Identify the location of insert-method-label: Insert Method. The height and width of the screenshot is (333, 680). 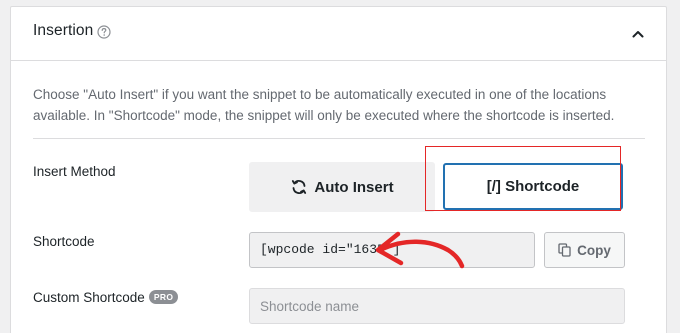
(74, 171).